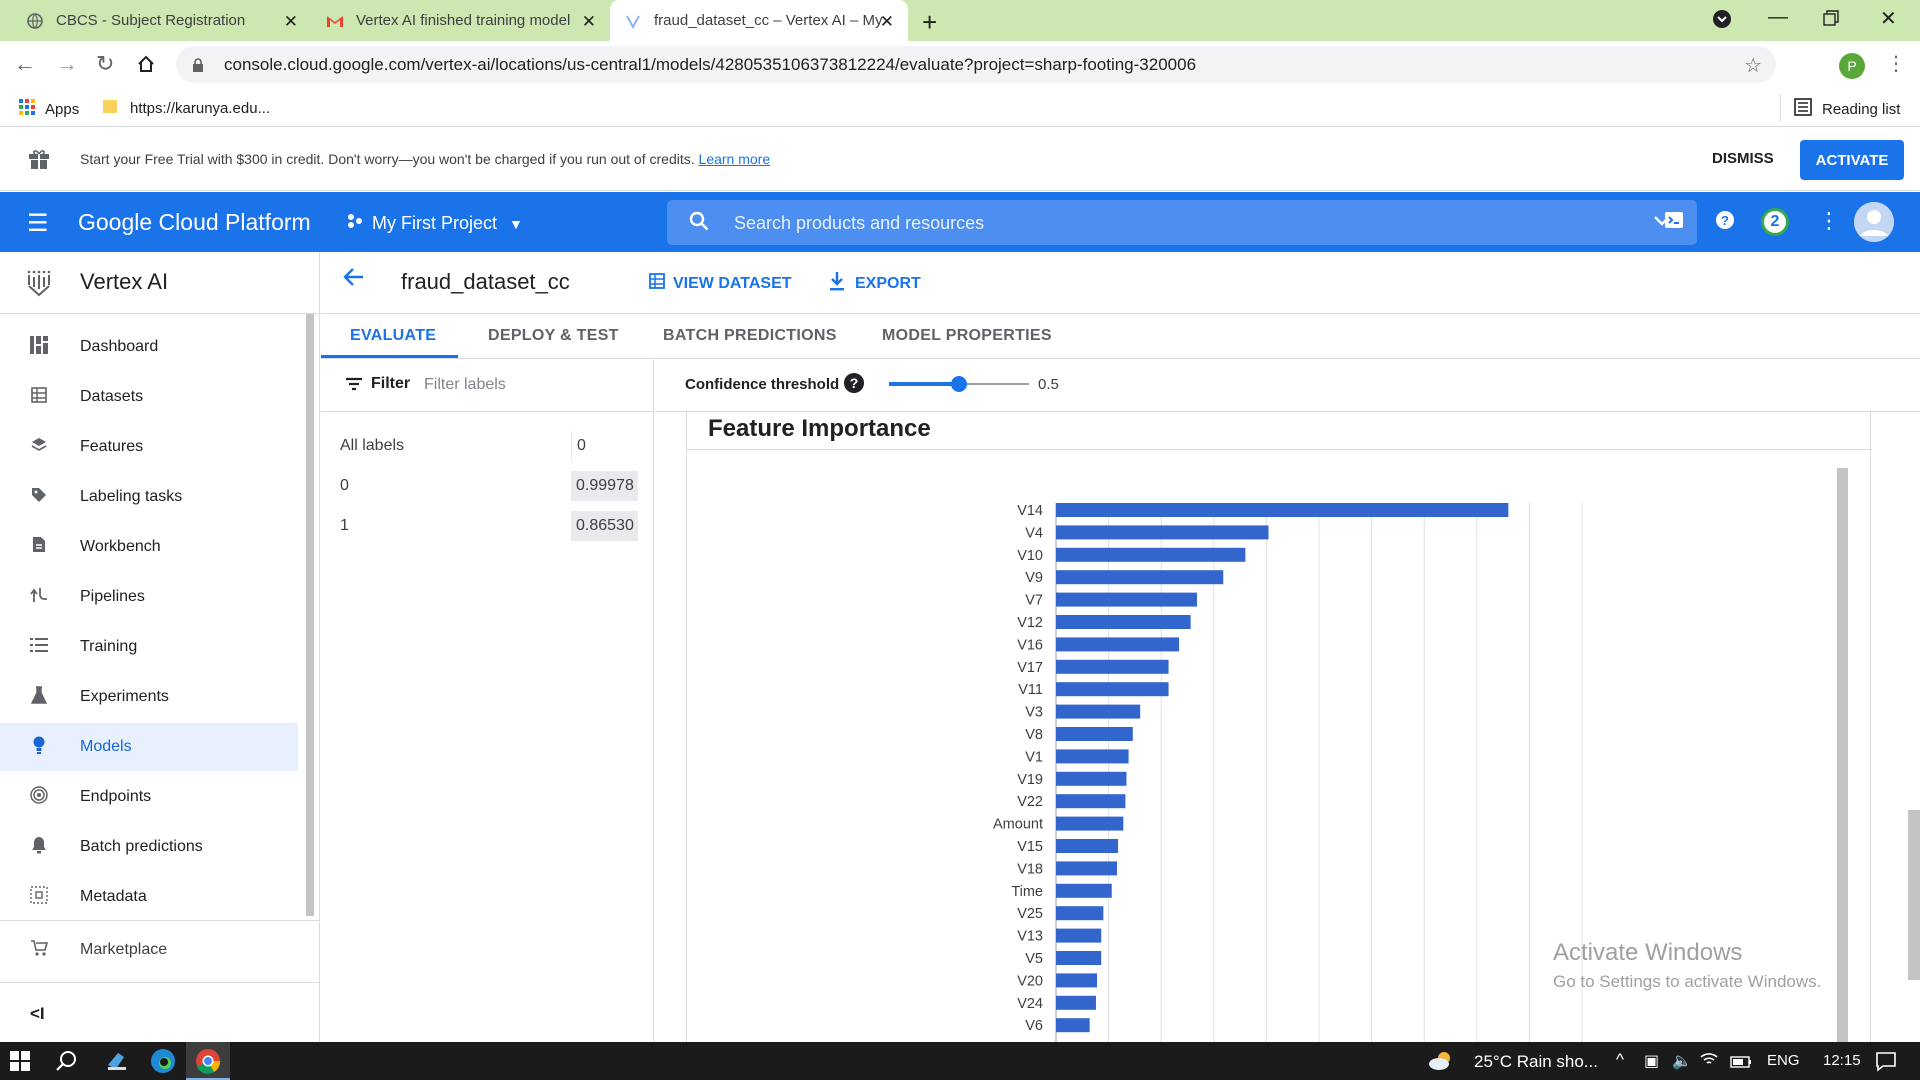  Describe the element at coordinates (390, 384) in the screenshot. I see `filter-label: Filter` at that location.